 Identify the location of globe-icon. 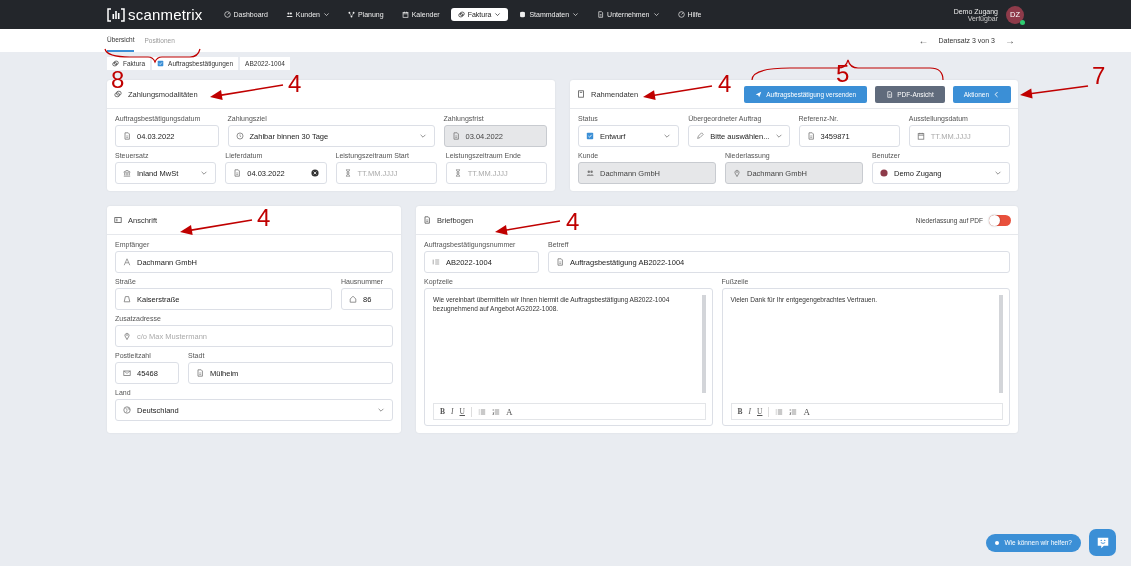
(127, 410).